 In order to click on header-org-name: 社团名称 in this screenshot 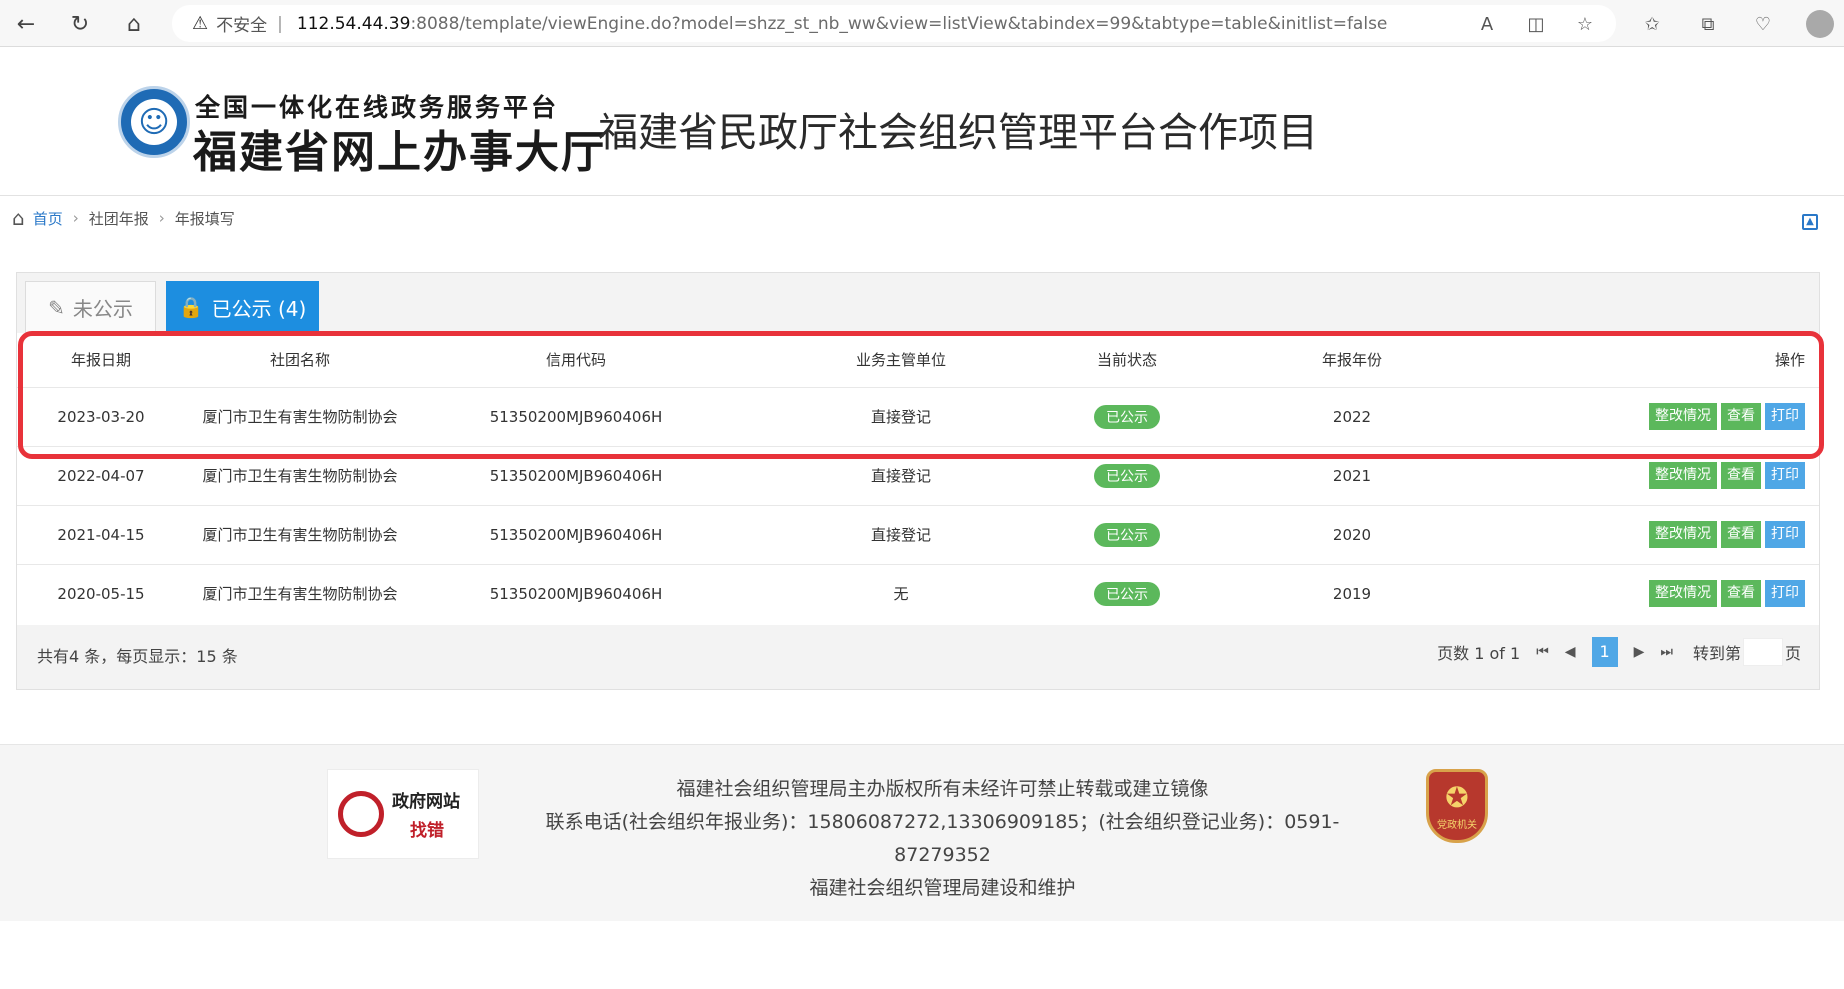, I will do `click(300, 360)`.